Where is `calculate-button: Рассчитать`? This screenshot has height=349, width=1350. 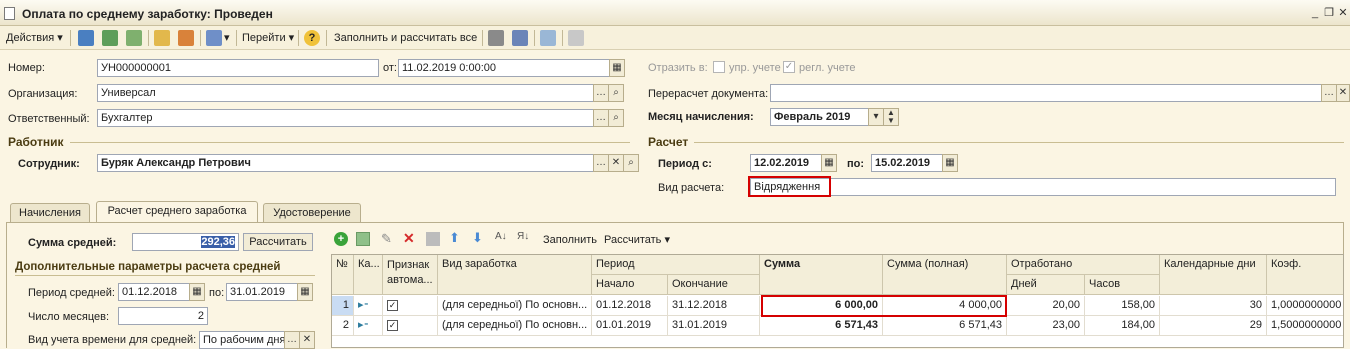
calculate-button: Рассчитать is located at coordinates (278, 242).